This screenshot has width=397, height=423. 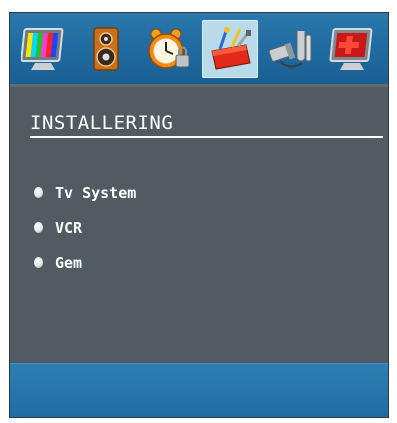 I want to click on clock-lock-icon, so click(x=169, y=48).